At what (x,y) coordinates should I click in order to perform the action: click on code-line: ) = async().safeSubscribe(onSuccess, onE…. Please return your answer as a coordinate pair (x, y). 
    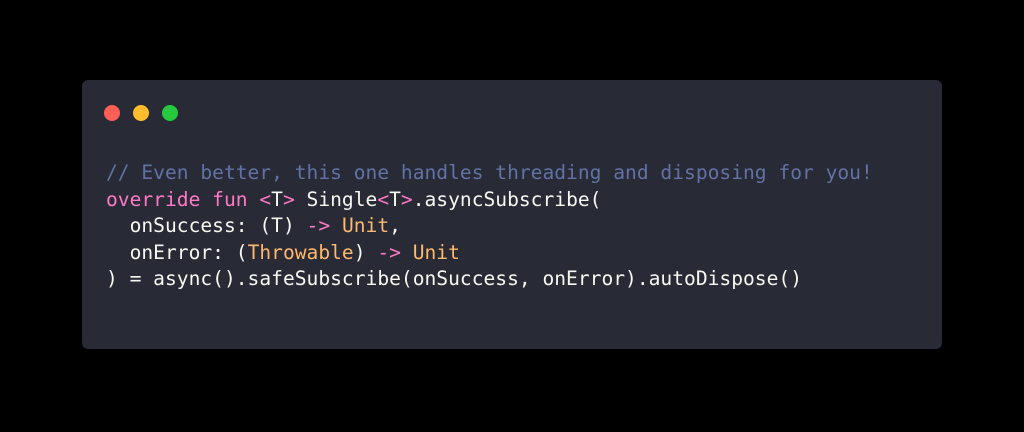
    Looking at the image, I should click on (489, 279).